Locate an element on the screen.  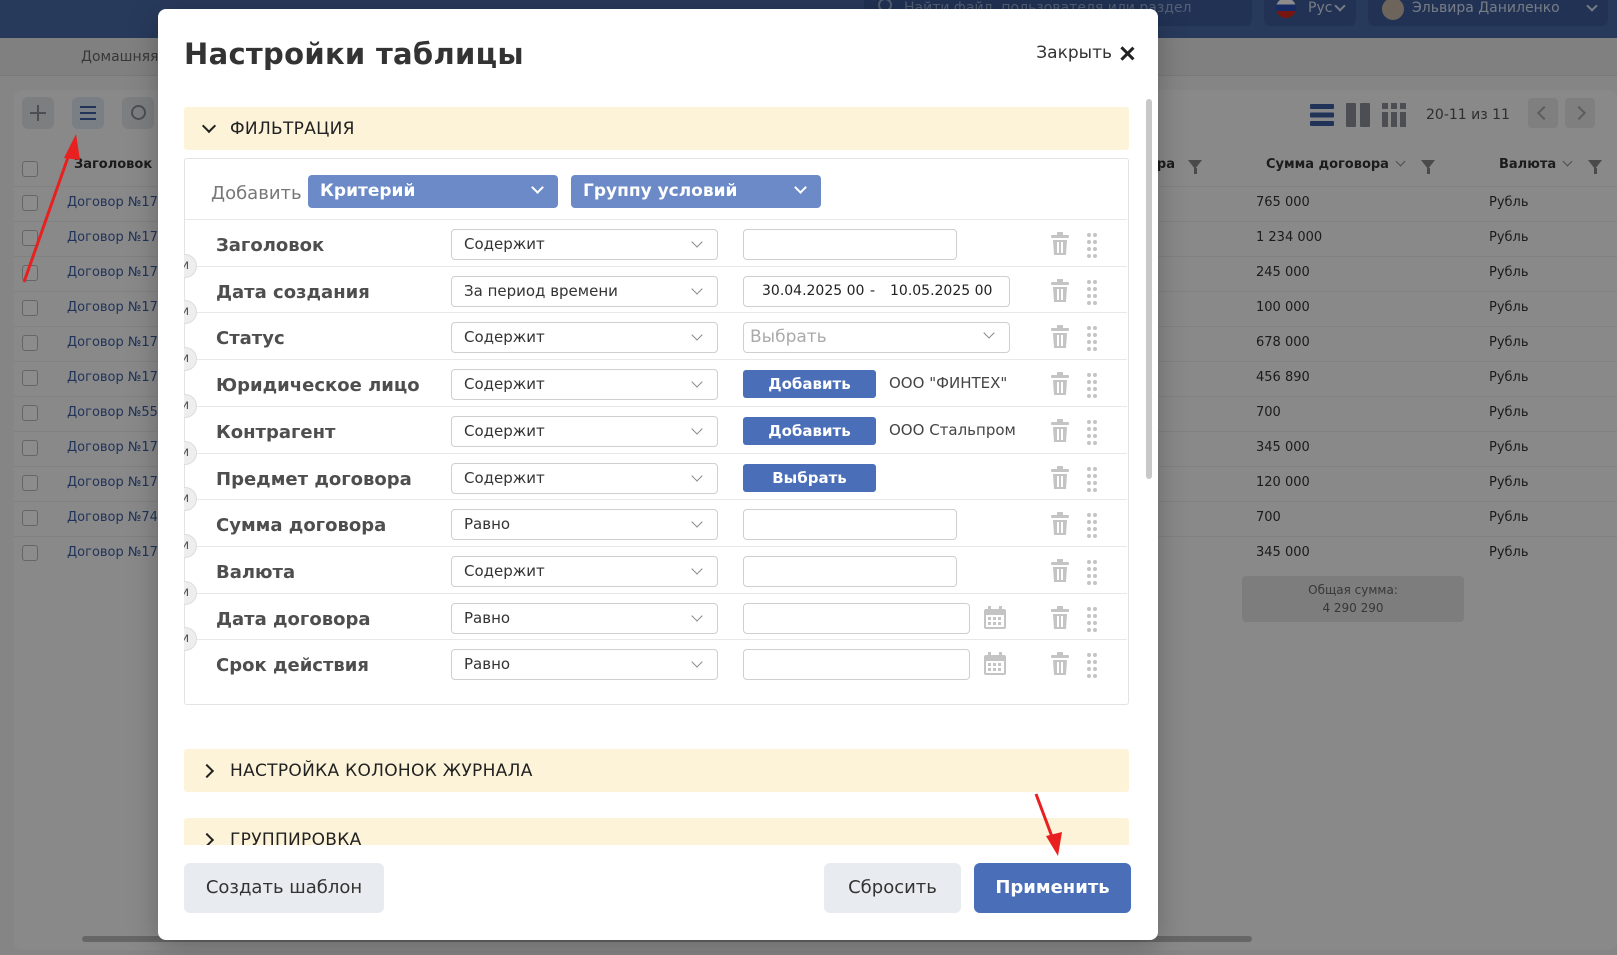
filter-row: Дата договора Равно is located at coordinates (656, 616).